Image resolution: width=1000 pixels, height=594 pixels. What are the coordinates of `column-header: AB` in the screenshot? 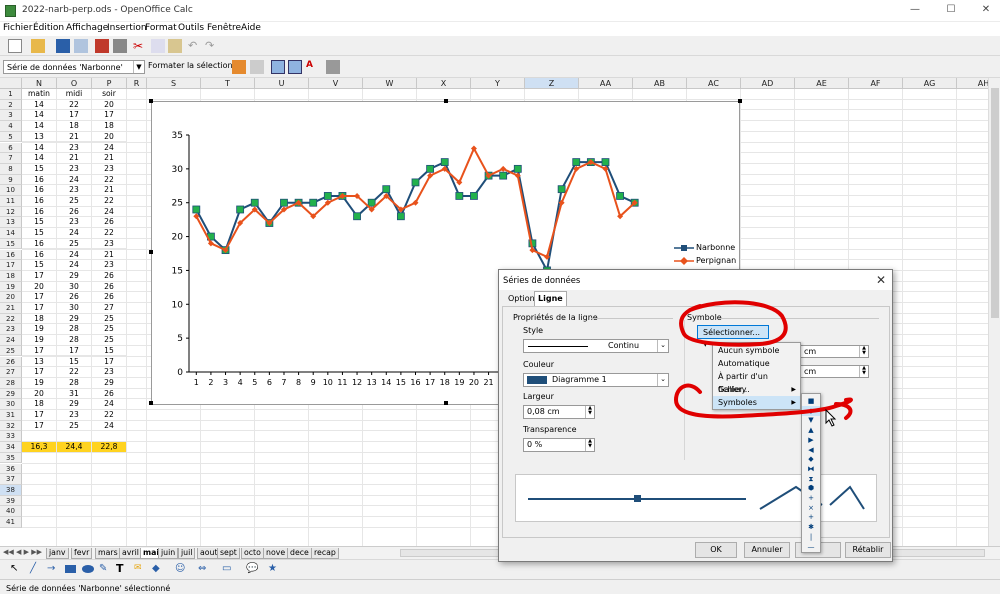 It's located at (660, 83).